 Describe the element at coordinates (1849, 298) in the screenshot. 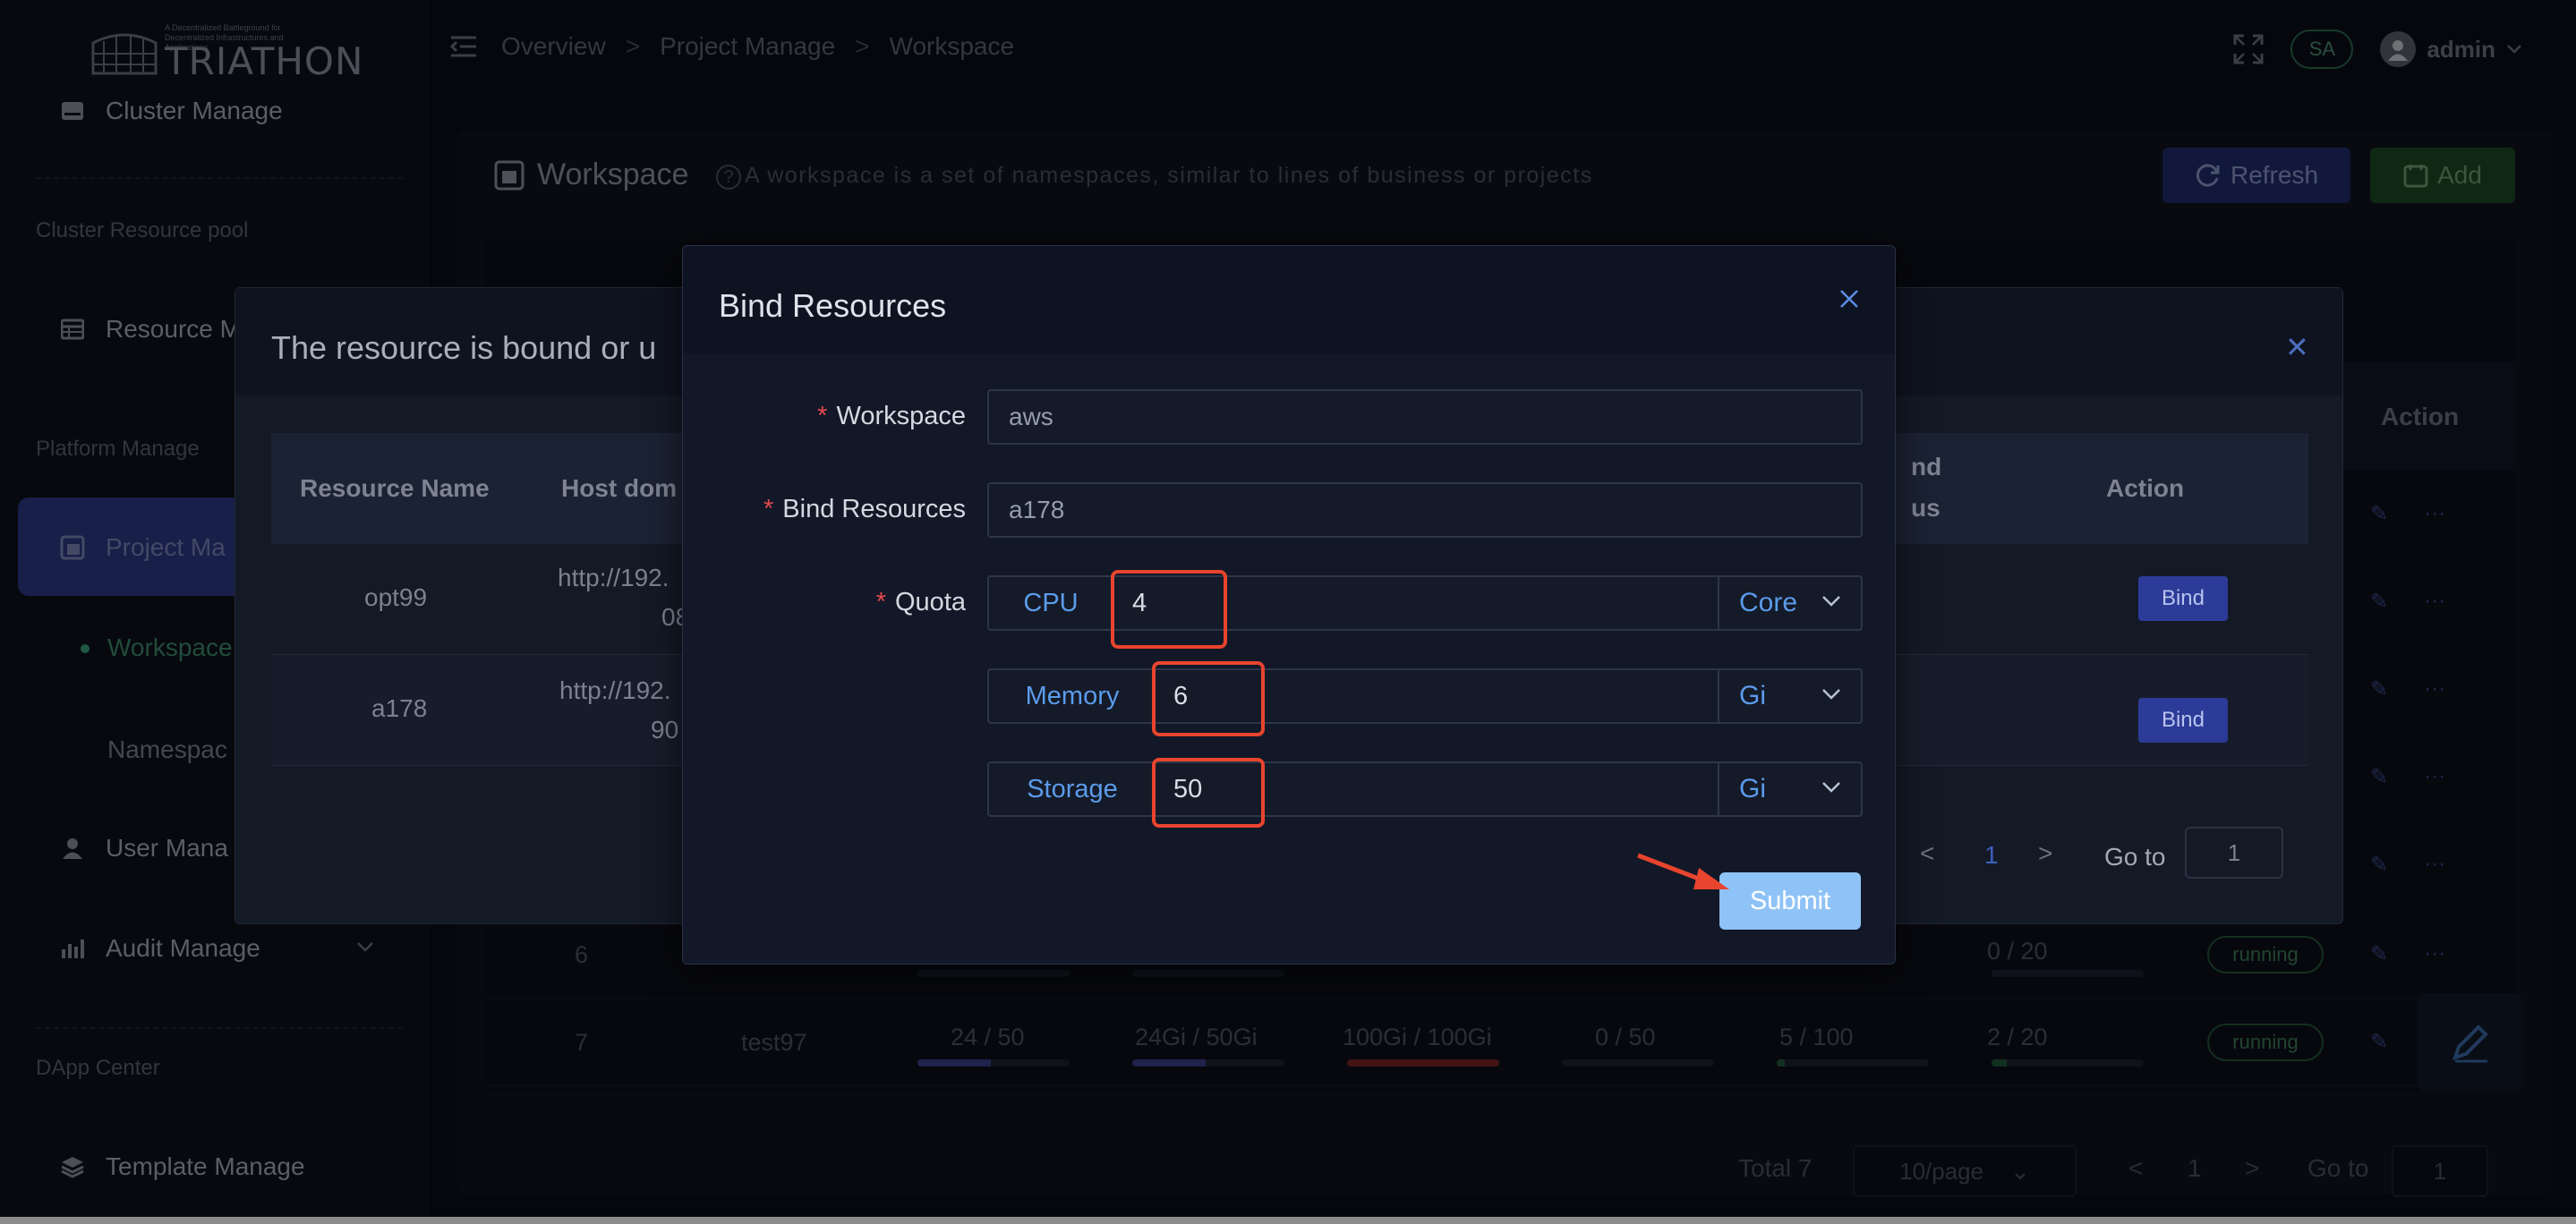

I see `close-icon` at that location.